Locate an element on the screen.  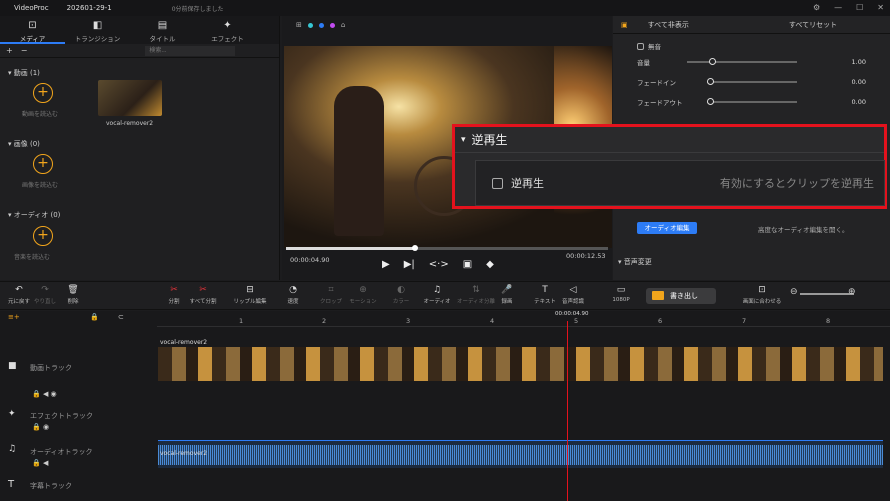
effect-icon: ✦ is located at coordinates (227, 25).